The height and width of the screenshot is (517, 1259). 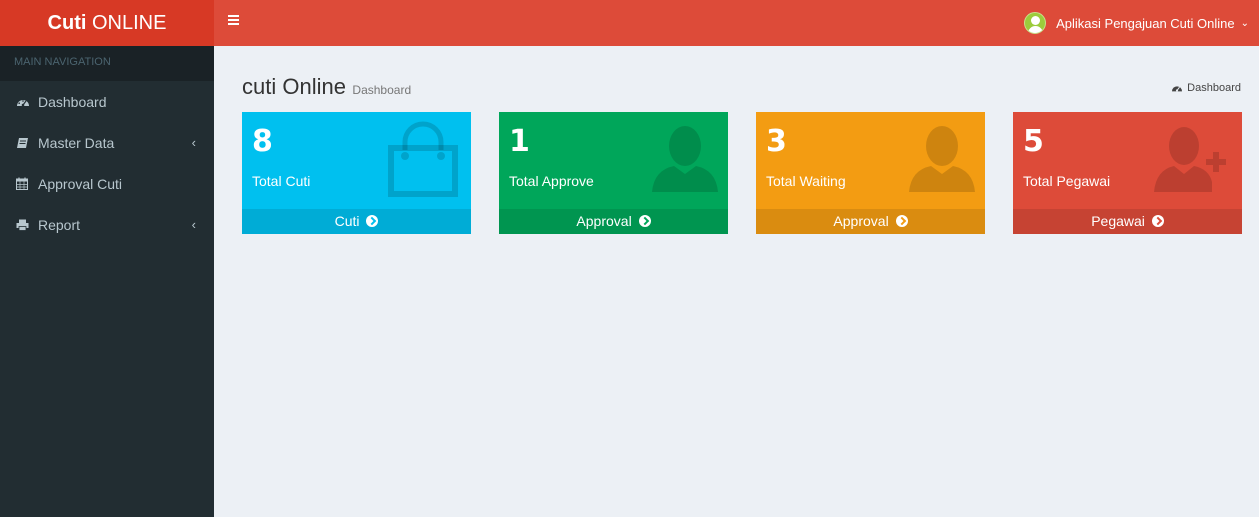 I want to click on sidebar-item-label: Dashboard, so click(x=72, y=101).